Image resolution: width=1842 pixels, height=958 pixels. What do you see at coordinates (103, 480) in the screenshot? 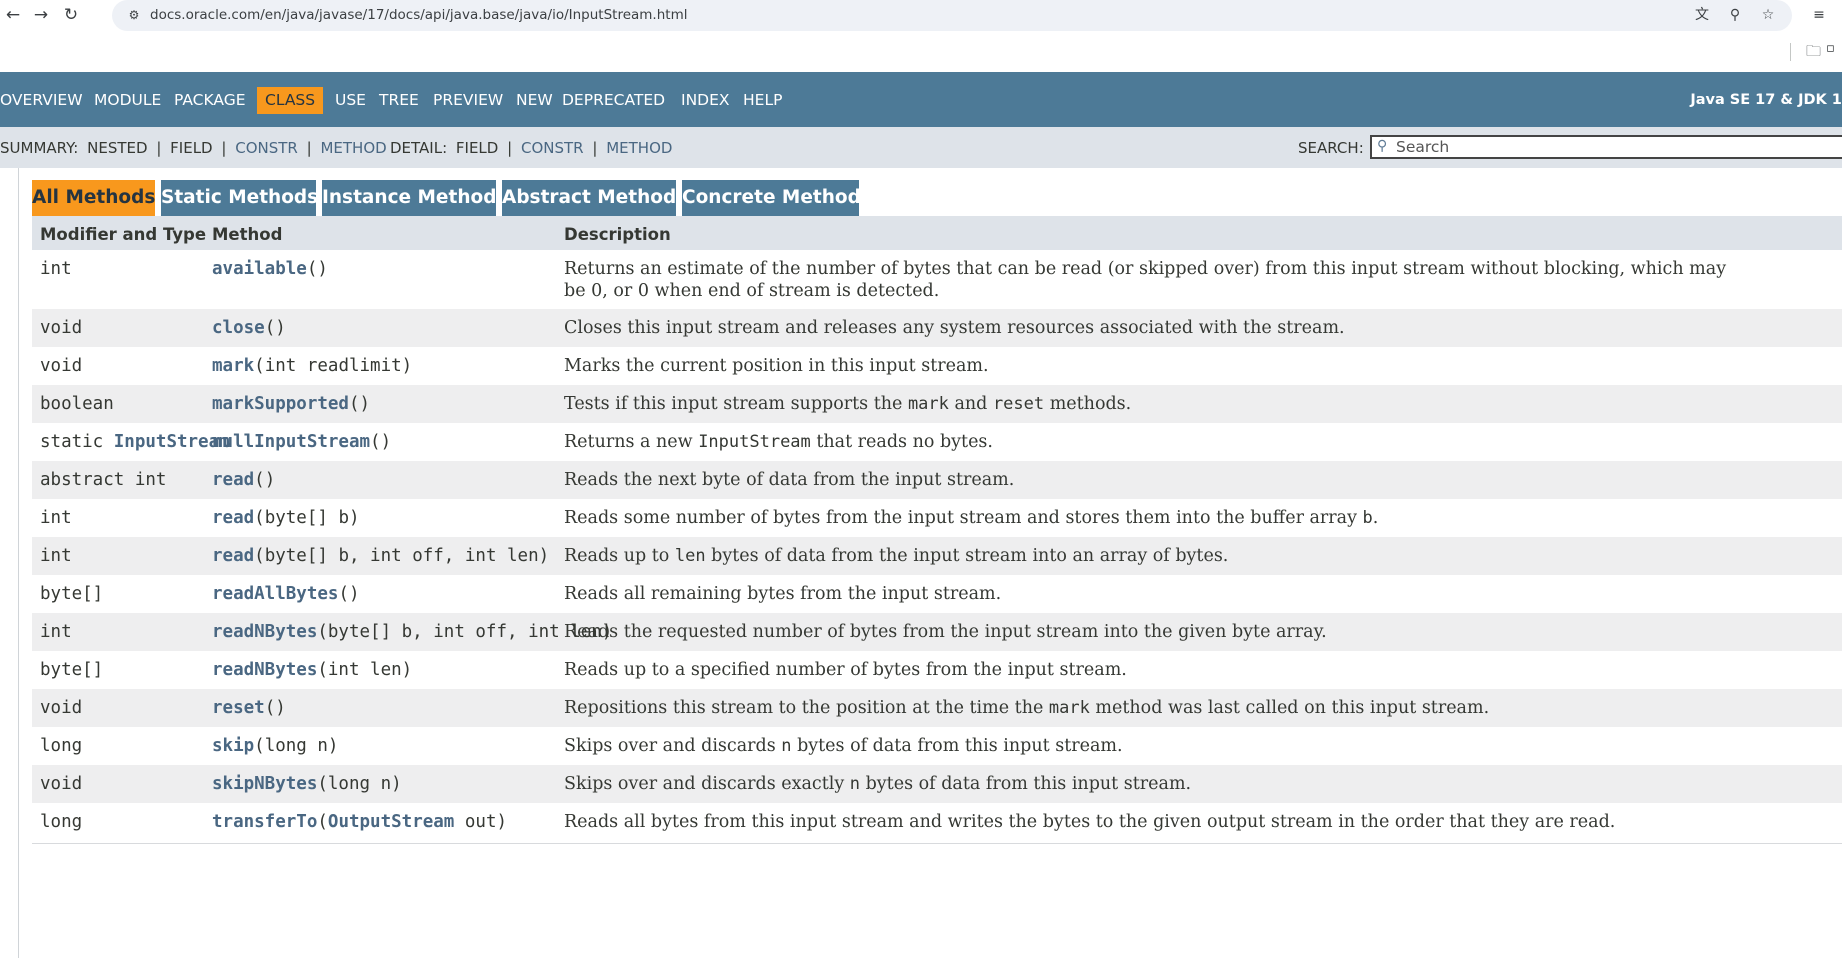
I see `modifier-type: abstract int` at bounding box center [103, 480].